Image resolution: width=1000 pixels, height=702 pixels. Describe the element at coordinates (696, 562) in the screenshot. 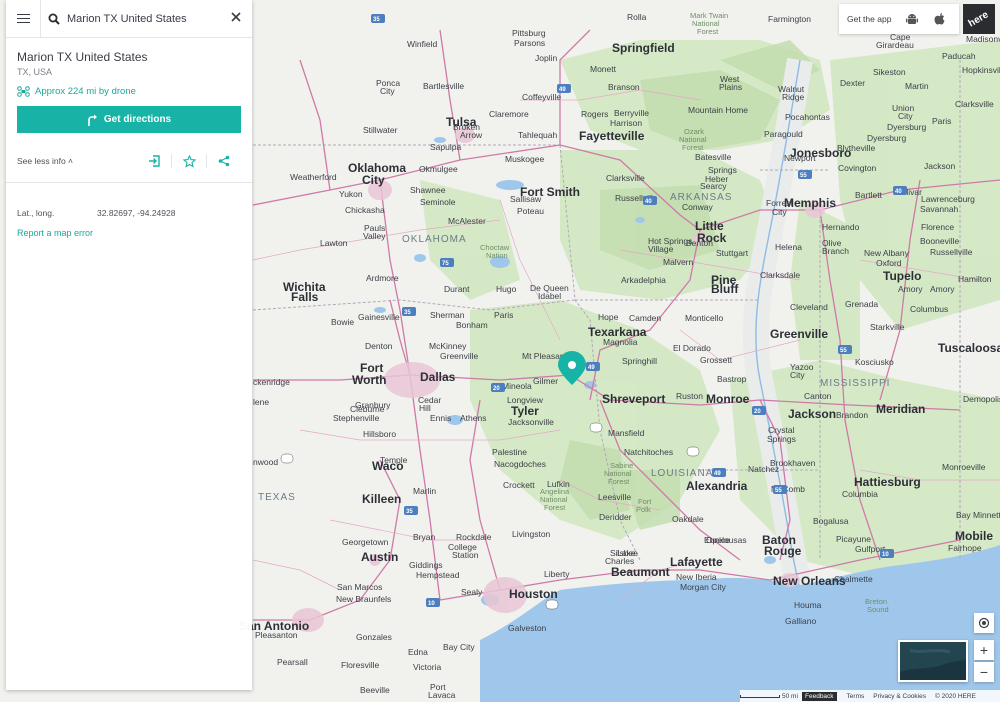

I see `svg-text: Lafayette` at that location.